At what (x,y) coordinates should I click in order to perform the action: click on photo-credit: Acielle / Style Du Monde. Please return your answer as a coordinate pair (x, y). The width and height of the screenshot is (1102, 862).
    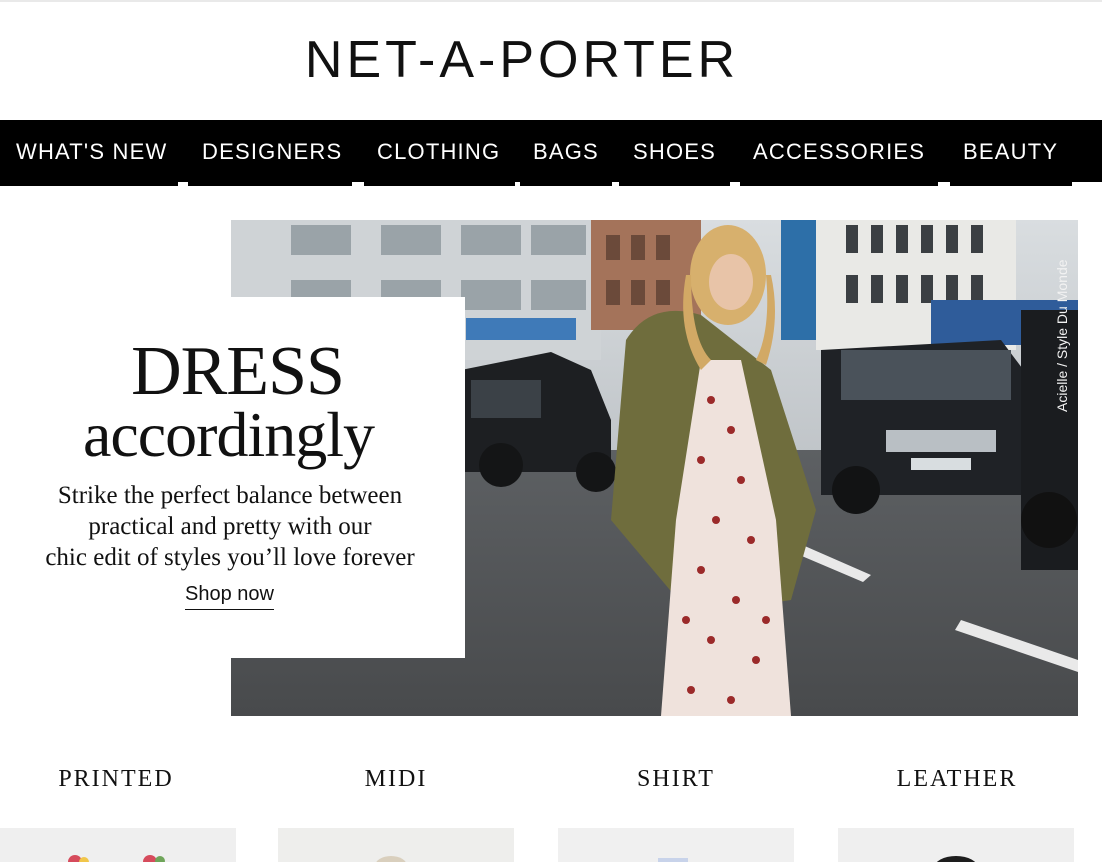
    Looking at the image, I should click on (1062, 335).